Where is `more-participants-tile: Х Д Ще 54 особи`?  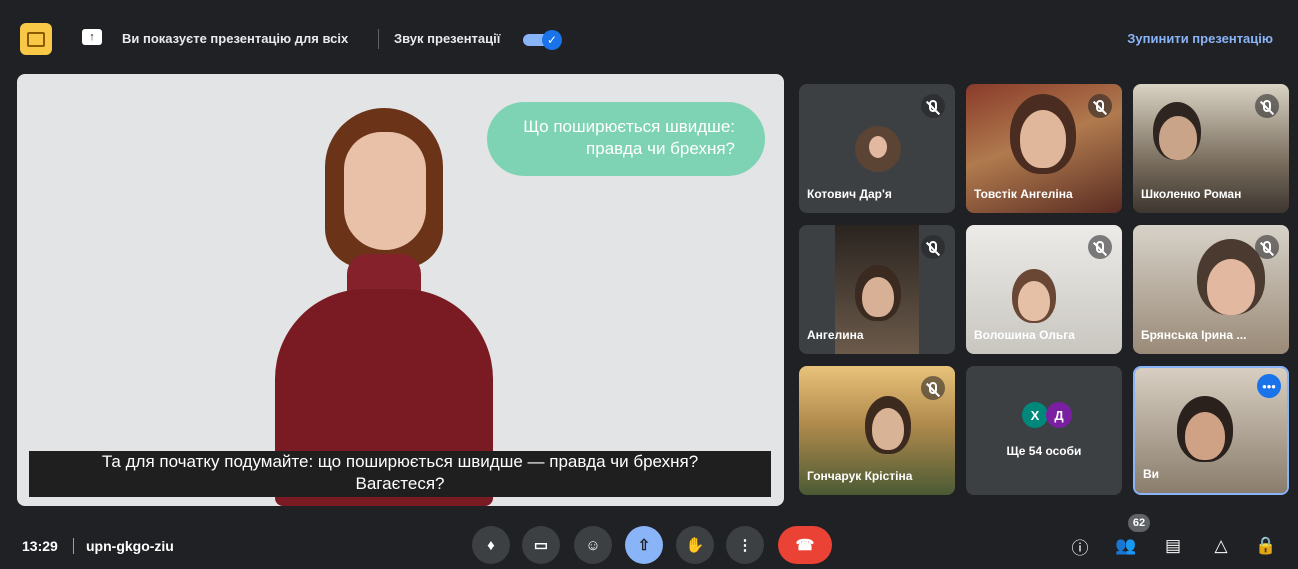 more-participants-tile: Х Д Ще 54 особи is located at coordinates (1044, 430).